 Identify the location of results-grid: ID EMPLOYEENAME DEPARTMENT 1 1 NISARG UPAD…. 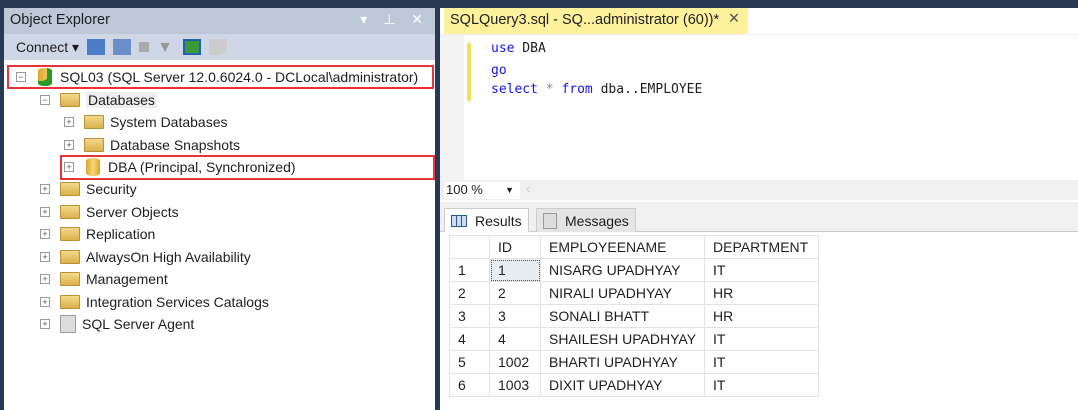
(634, 316).